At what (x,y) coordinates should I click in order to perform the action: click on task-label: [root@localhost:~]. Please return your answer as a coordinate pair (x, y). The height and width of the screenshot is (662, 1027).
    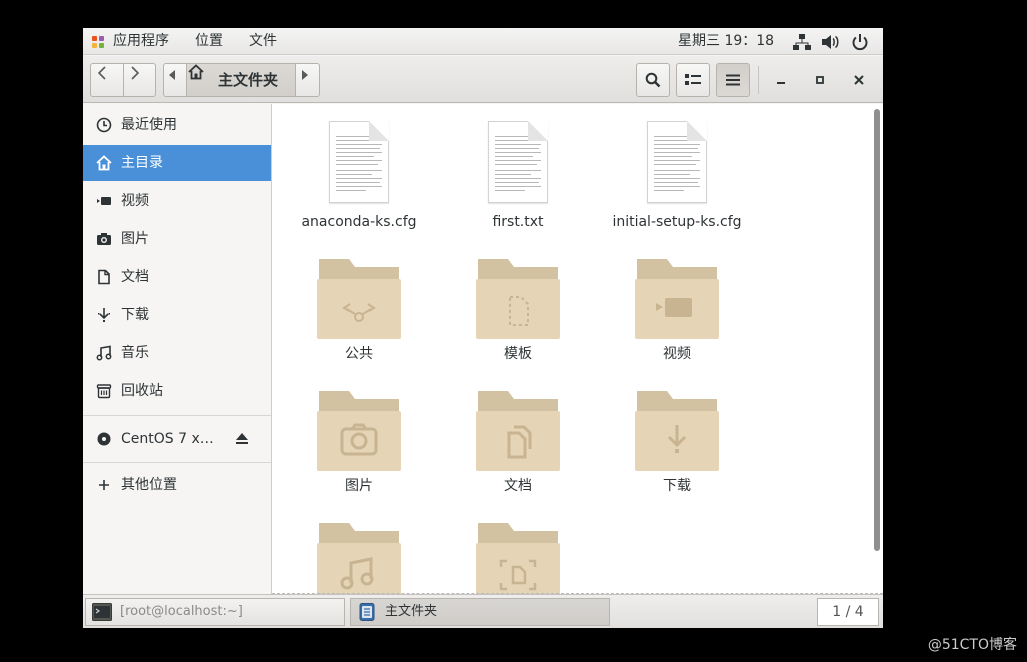
    Looking at the image, I should click on (181, 611).